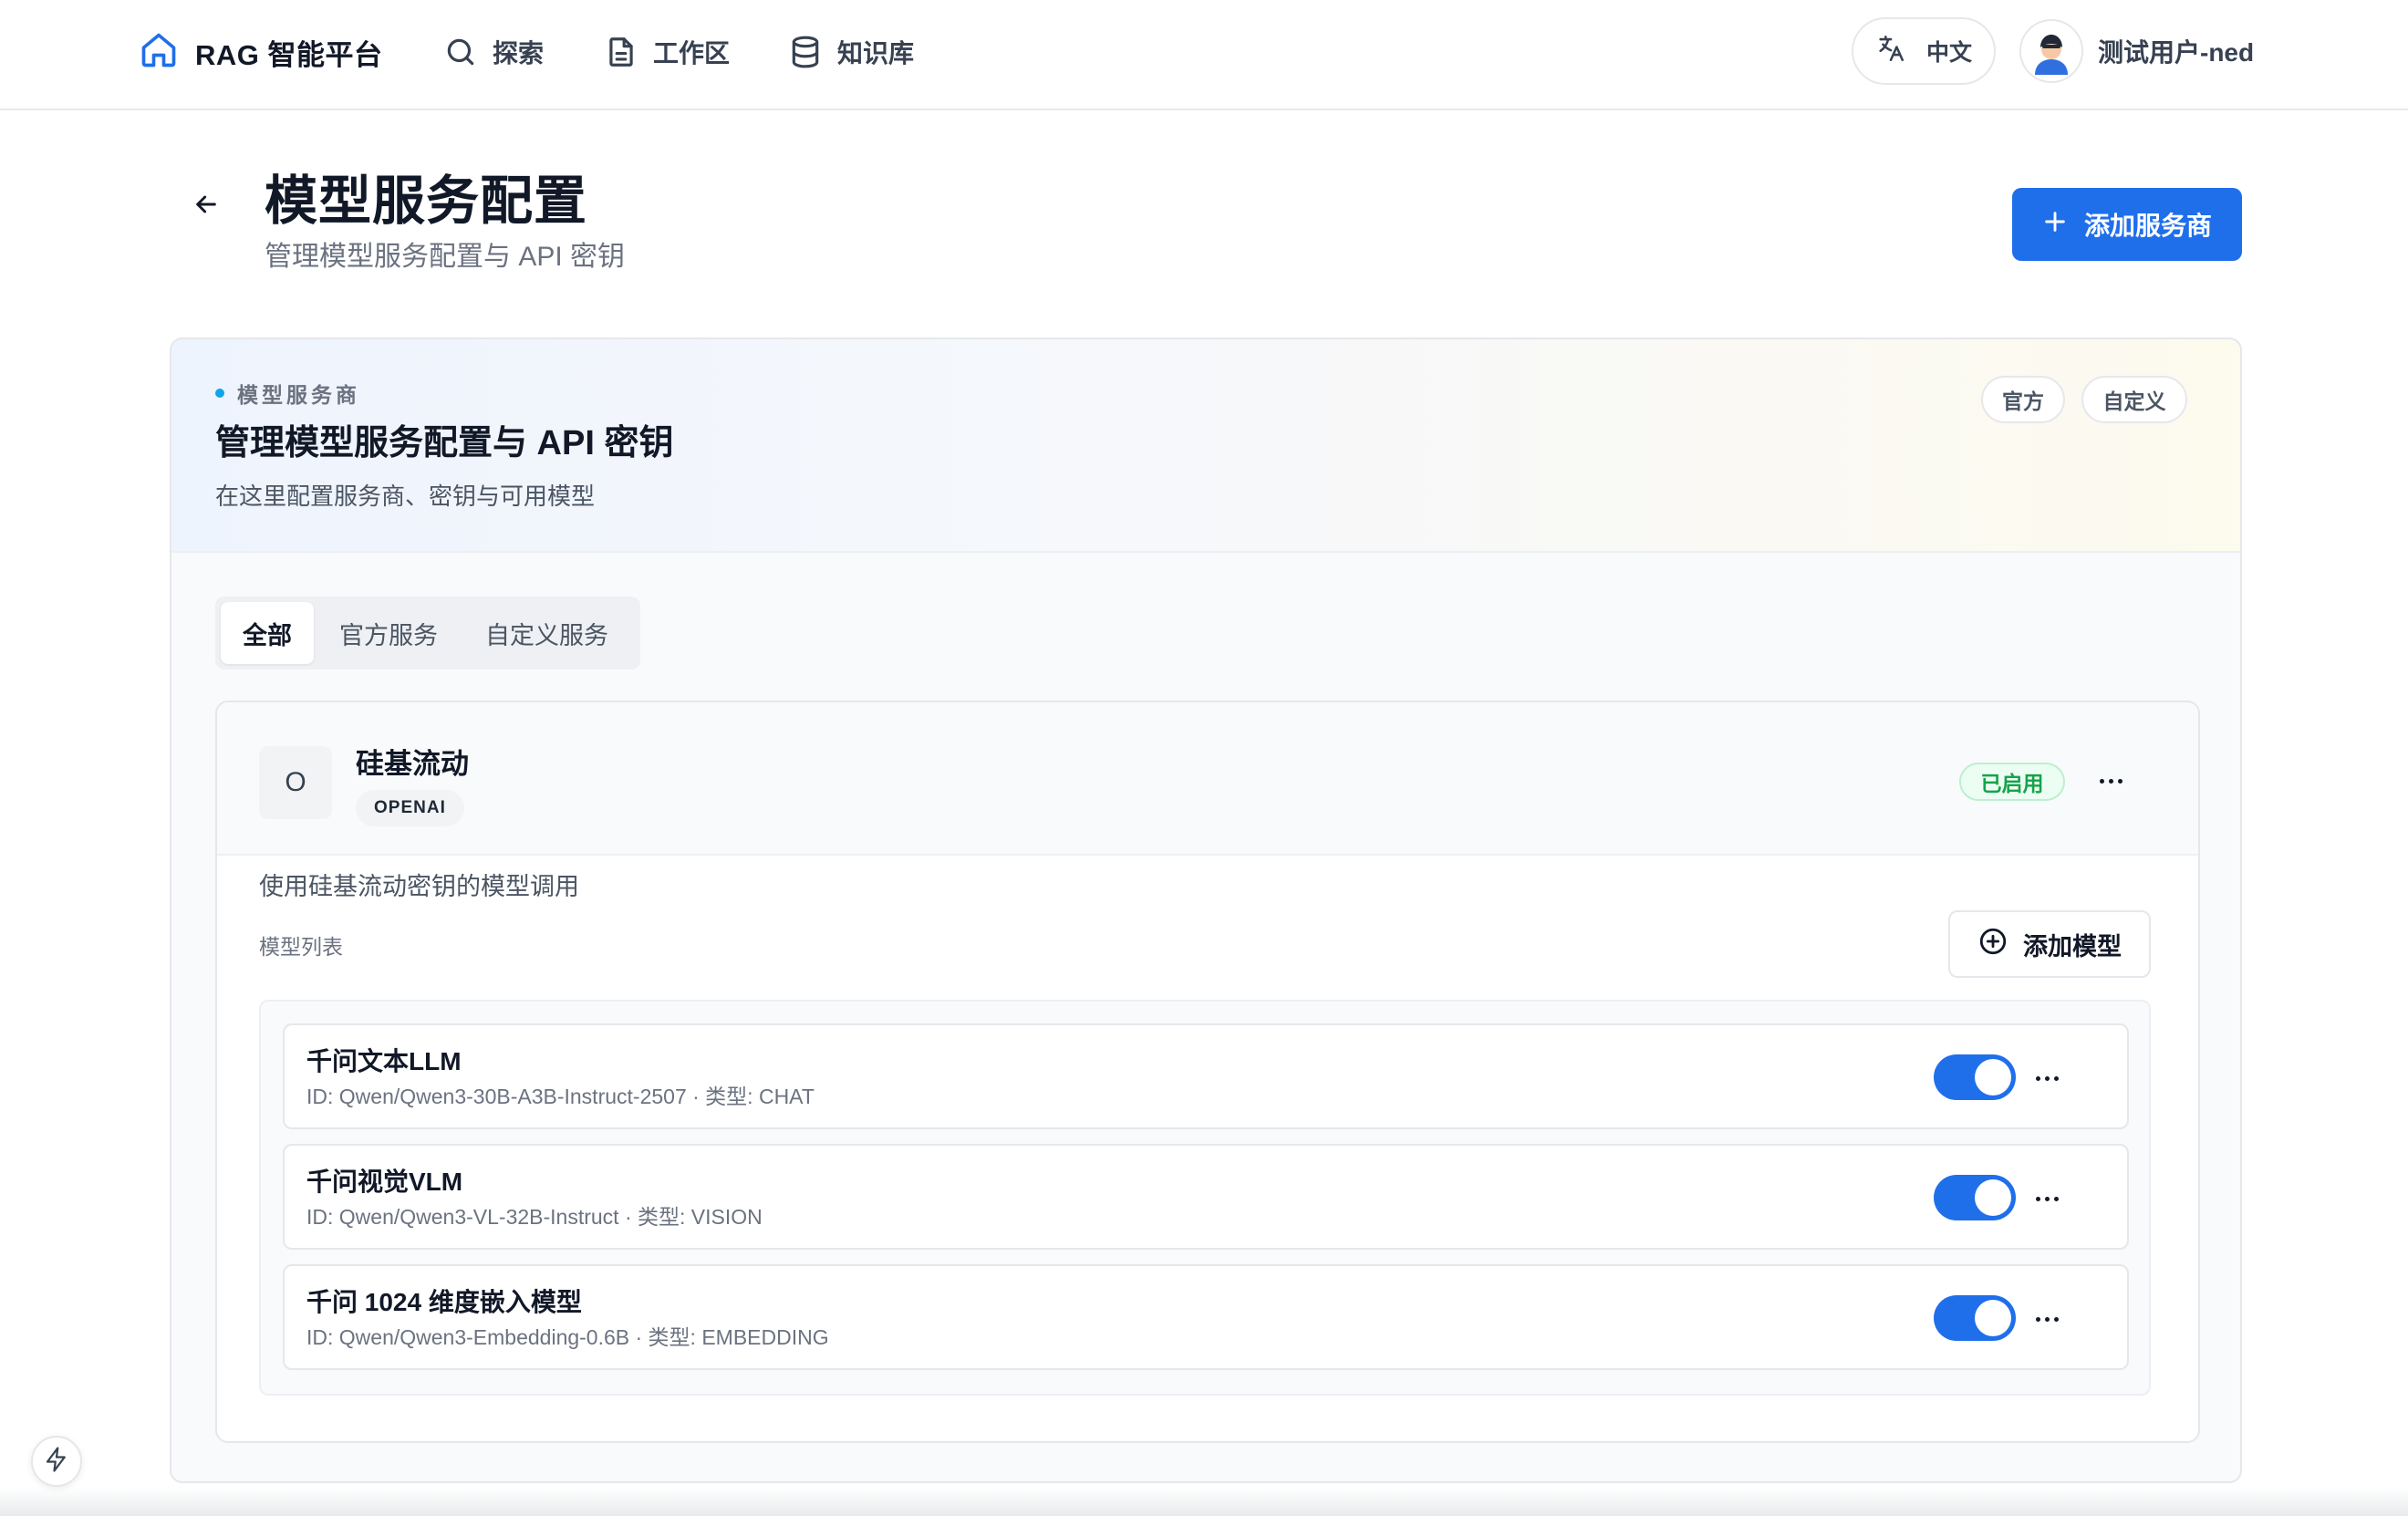 This screenshot has height=1516, width=2408. I want to click on bottom-shadow, so click(1204, 1501).